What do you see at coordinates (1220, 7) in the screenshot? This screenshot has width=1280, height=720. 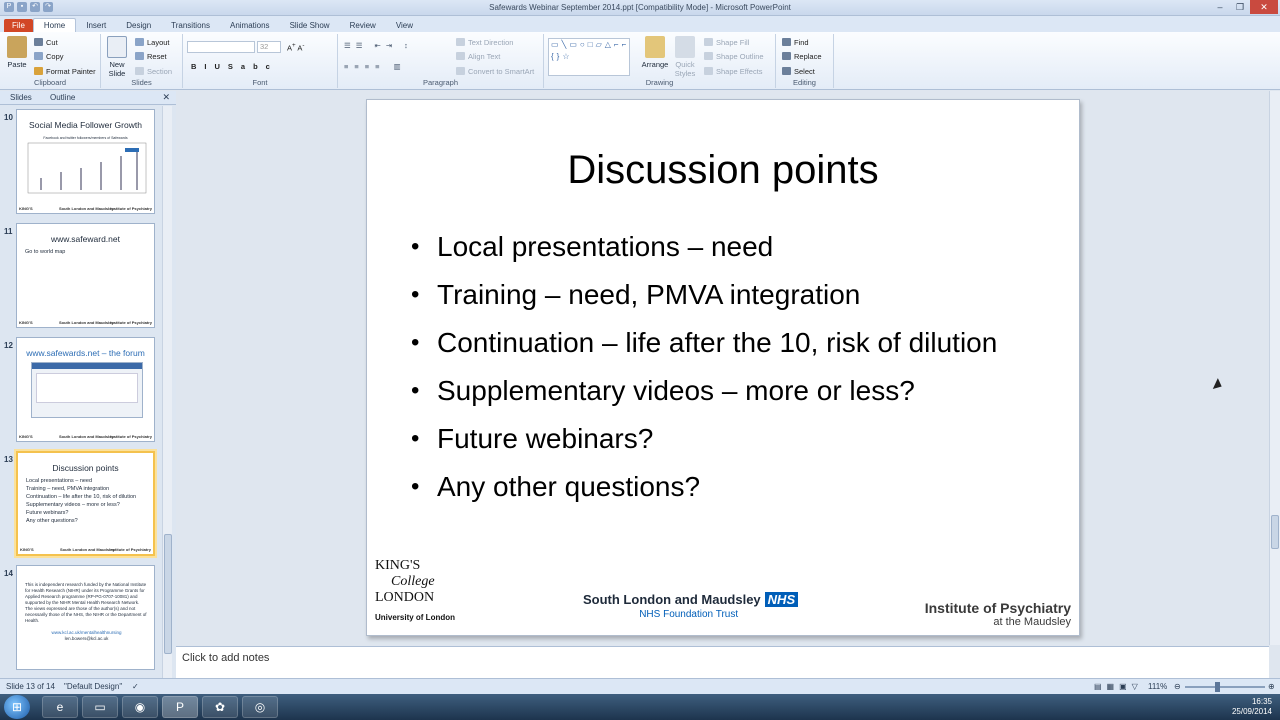 I see `minimize-button: –` at bounding box center [1220, 7].